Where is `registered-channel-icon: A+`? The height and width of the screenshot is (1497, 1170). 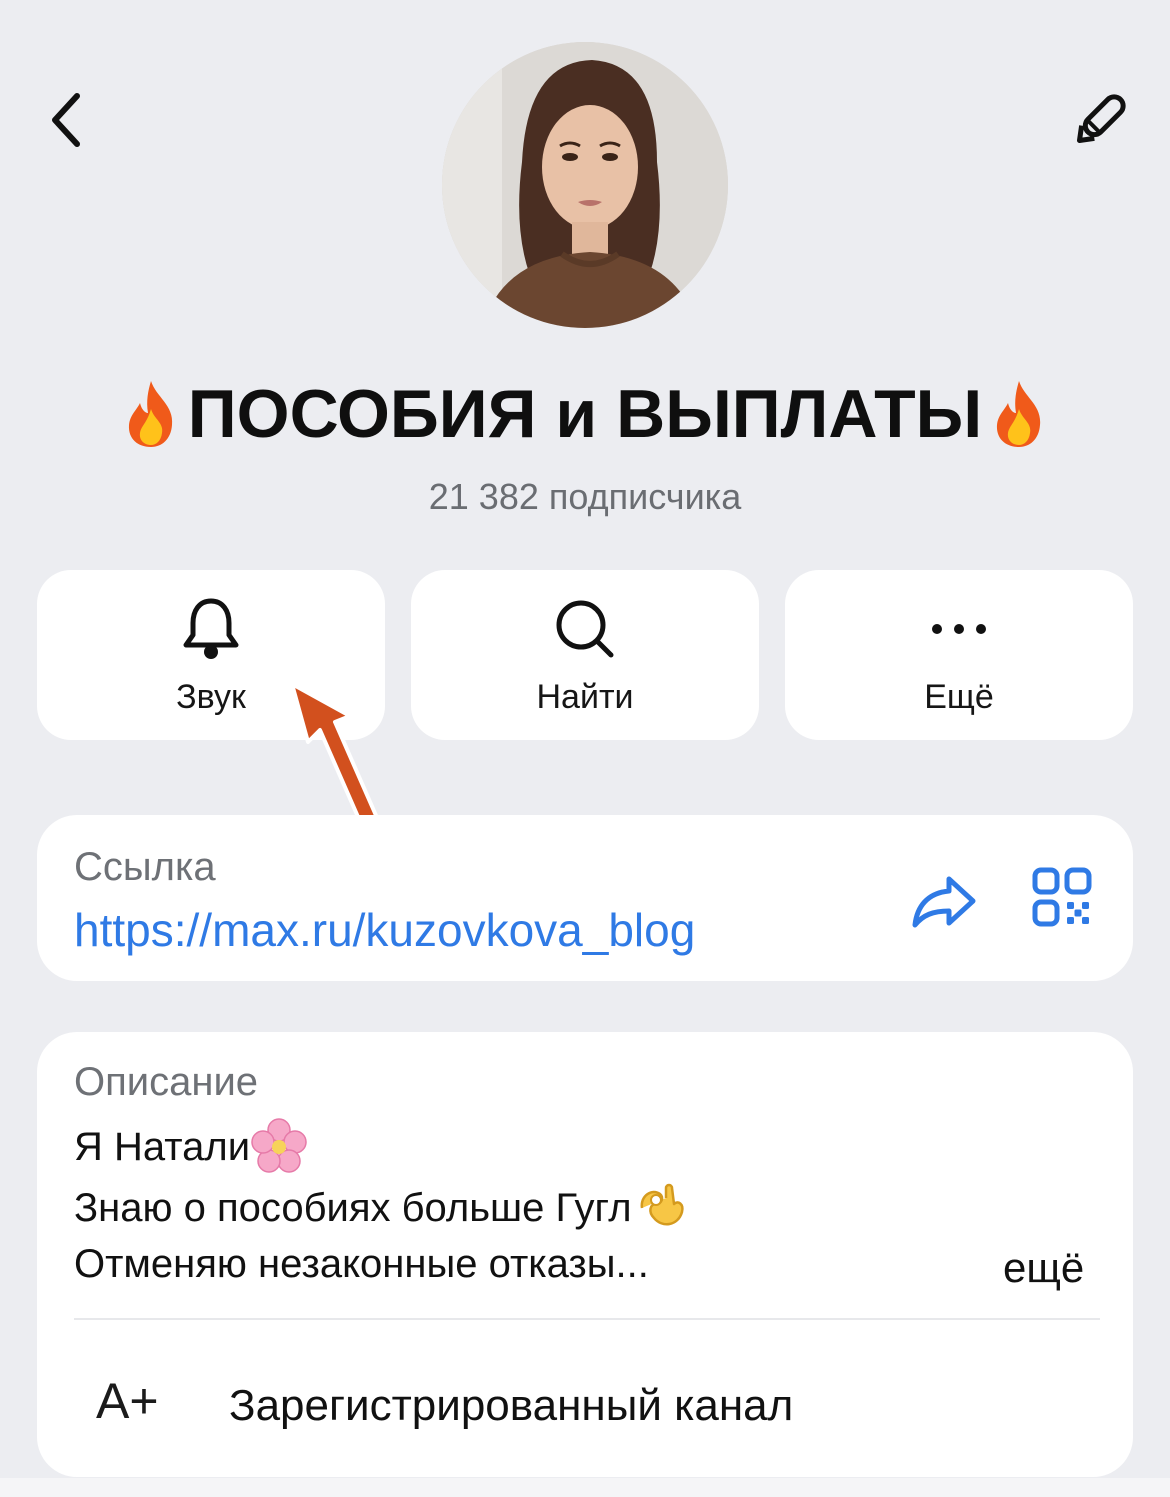 registered-channel-icon: A+ is located at coordinates (127, 1401).